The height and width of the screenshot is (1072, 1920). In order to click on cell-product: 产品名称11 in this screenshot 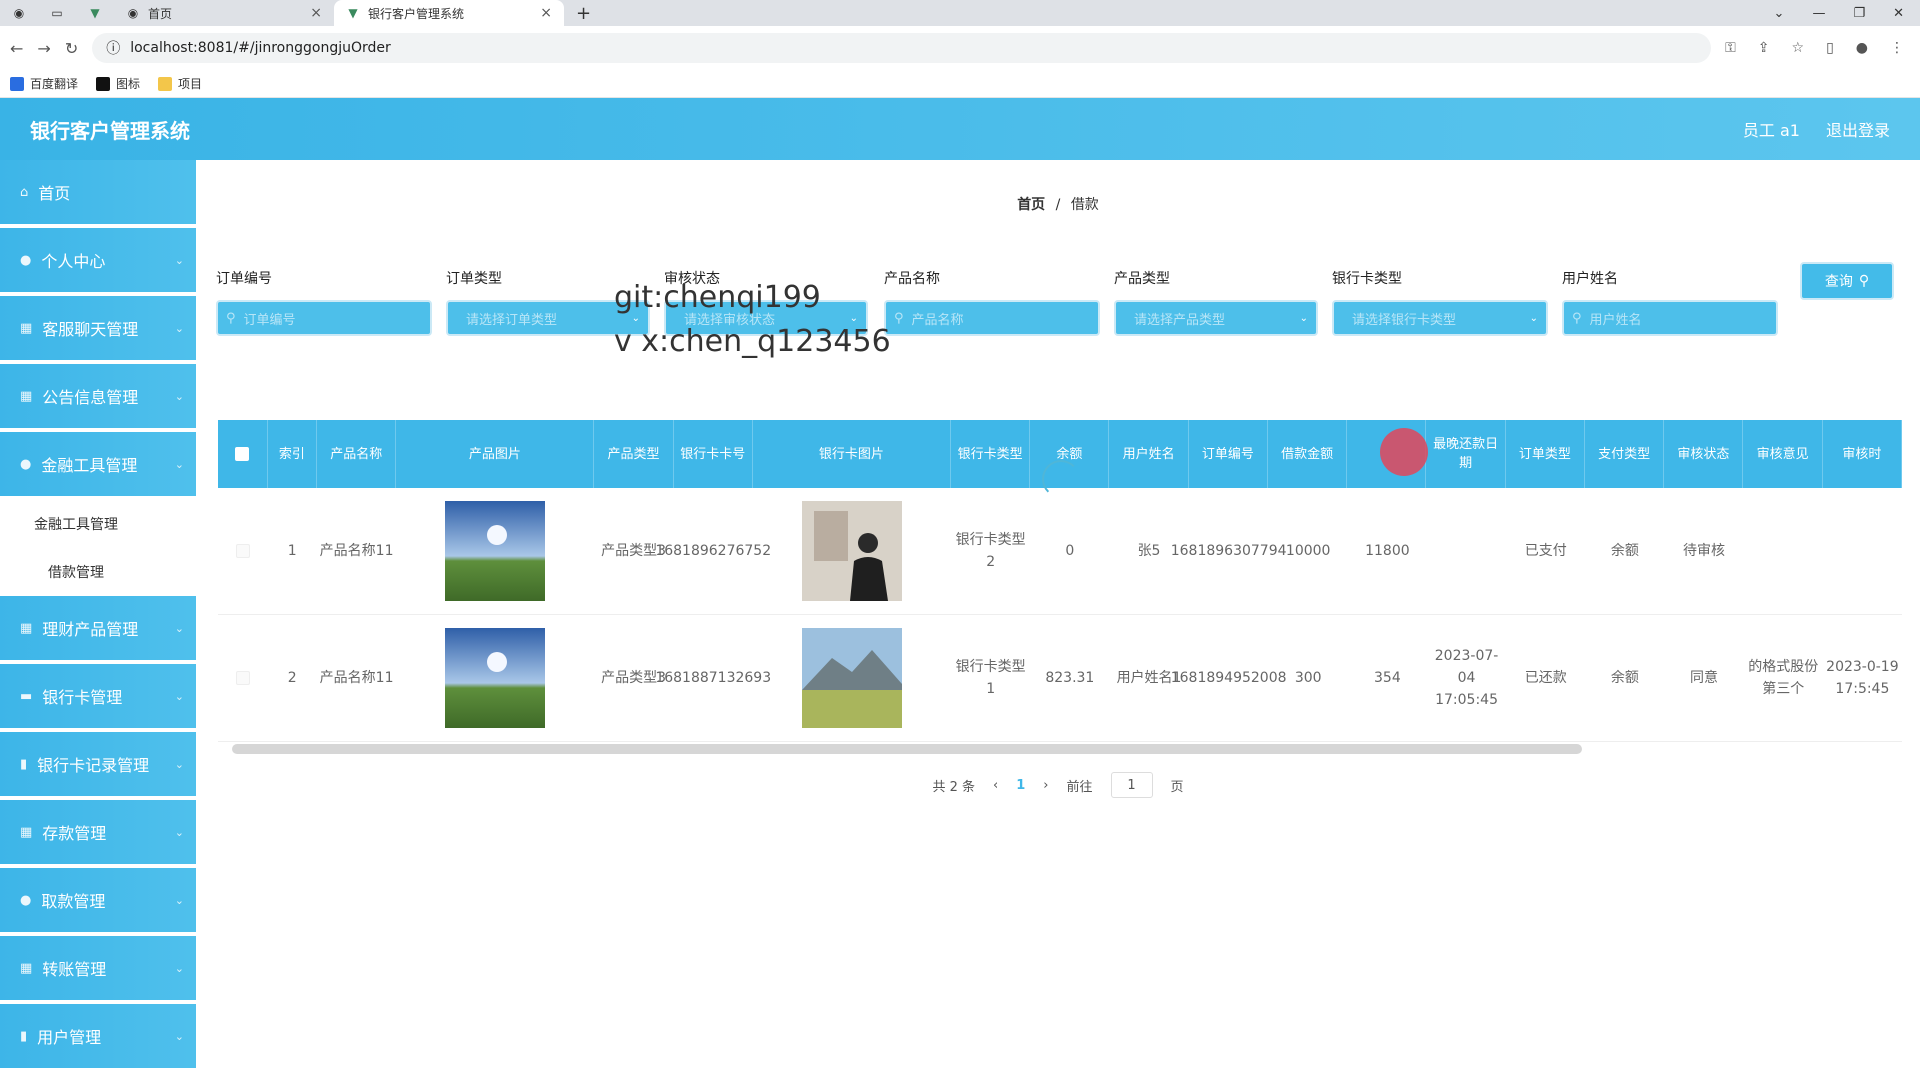, I will do `click(356, 678)`.